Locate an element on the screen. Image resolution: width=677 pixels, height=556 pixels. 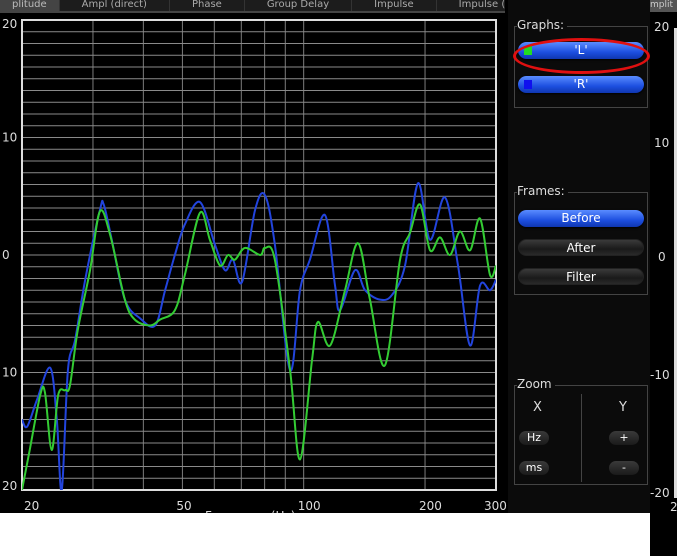
x-tick-label: 300 is located at coordinates (495, 506).